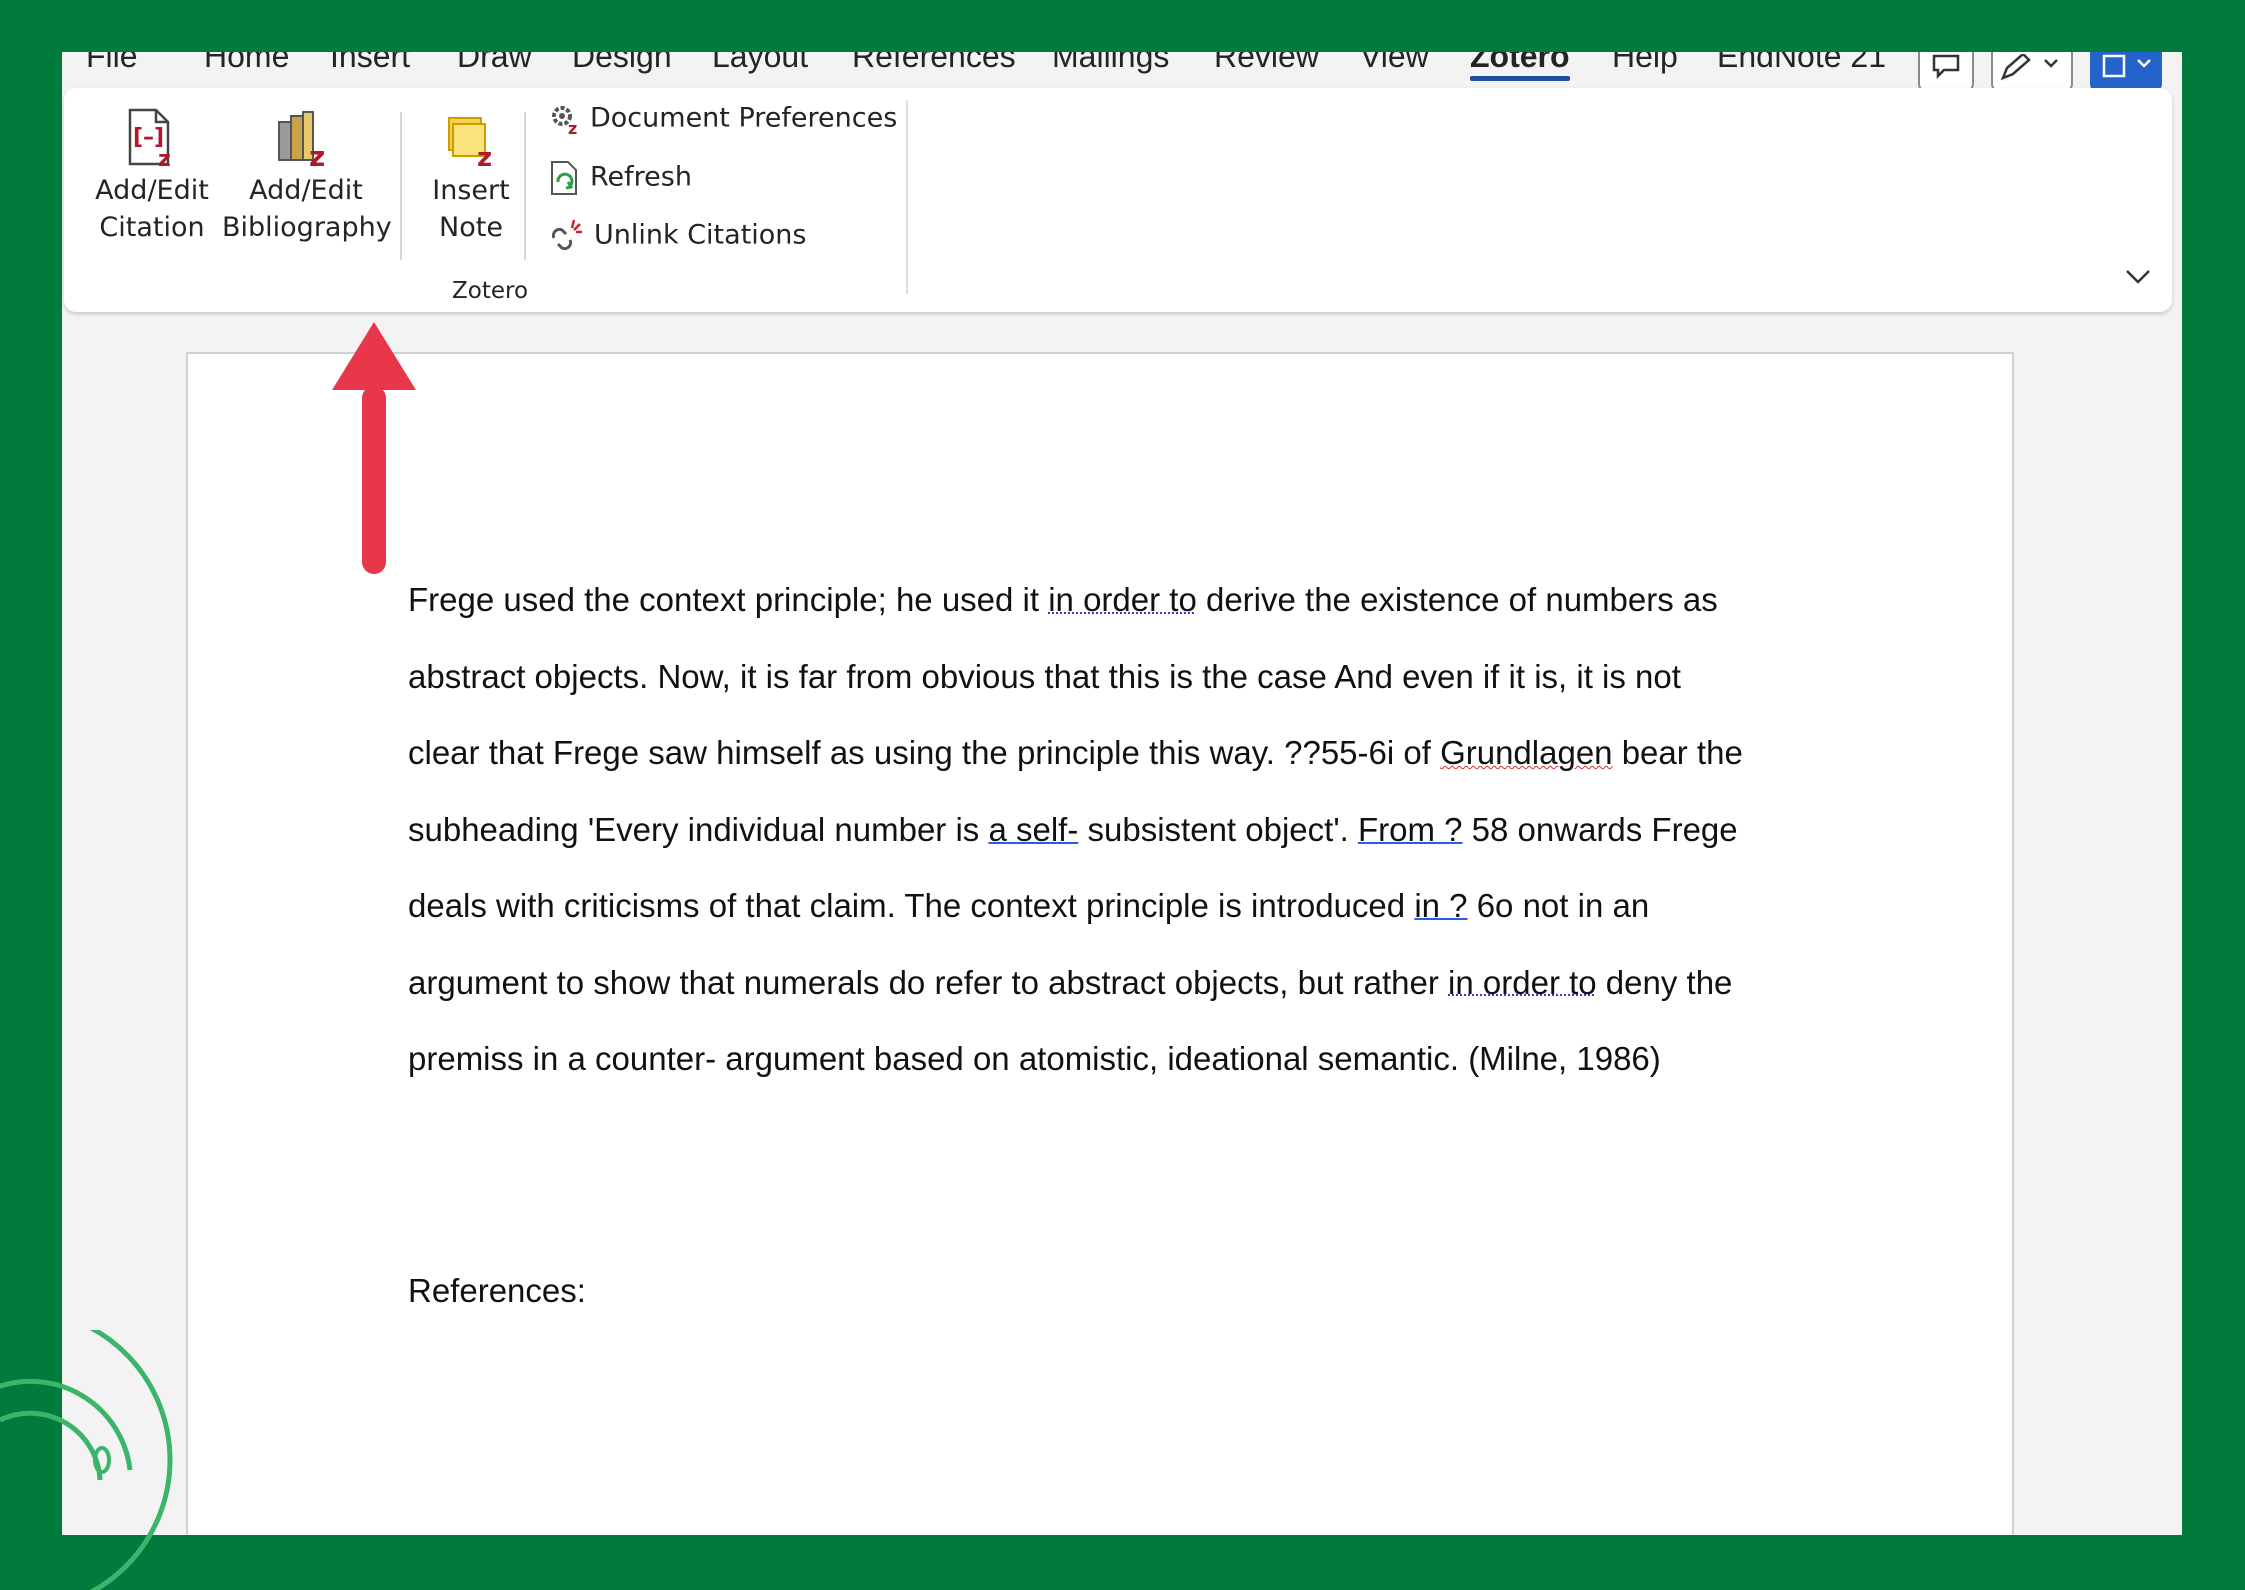 This screenshot has height=1590, width=2245. I want to click on insert-note-button: z Insert Note, so click(471, 177).